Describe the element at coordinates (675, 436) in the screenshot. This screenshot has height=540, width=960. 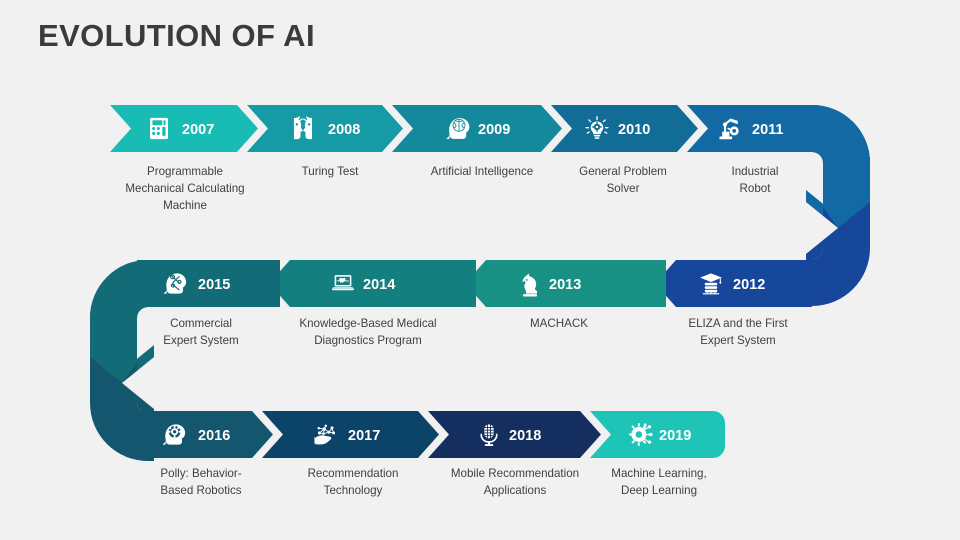
I see `year-2019: 2019` at that location.